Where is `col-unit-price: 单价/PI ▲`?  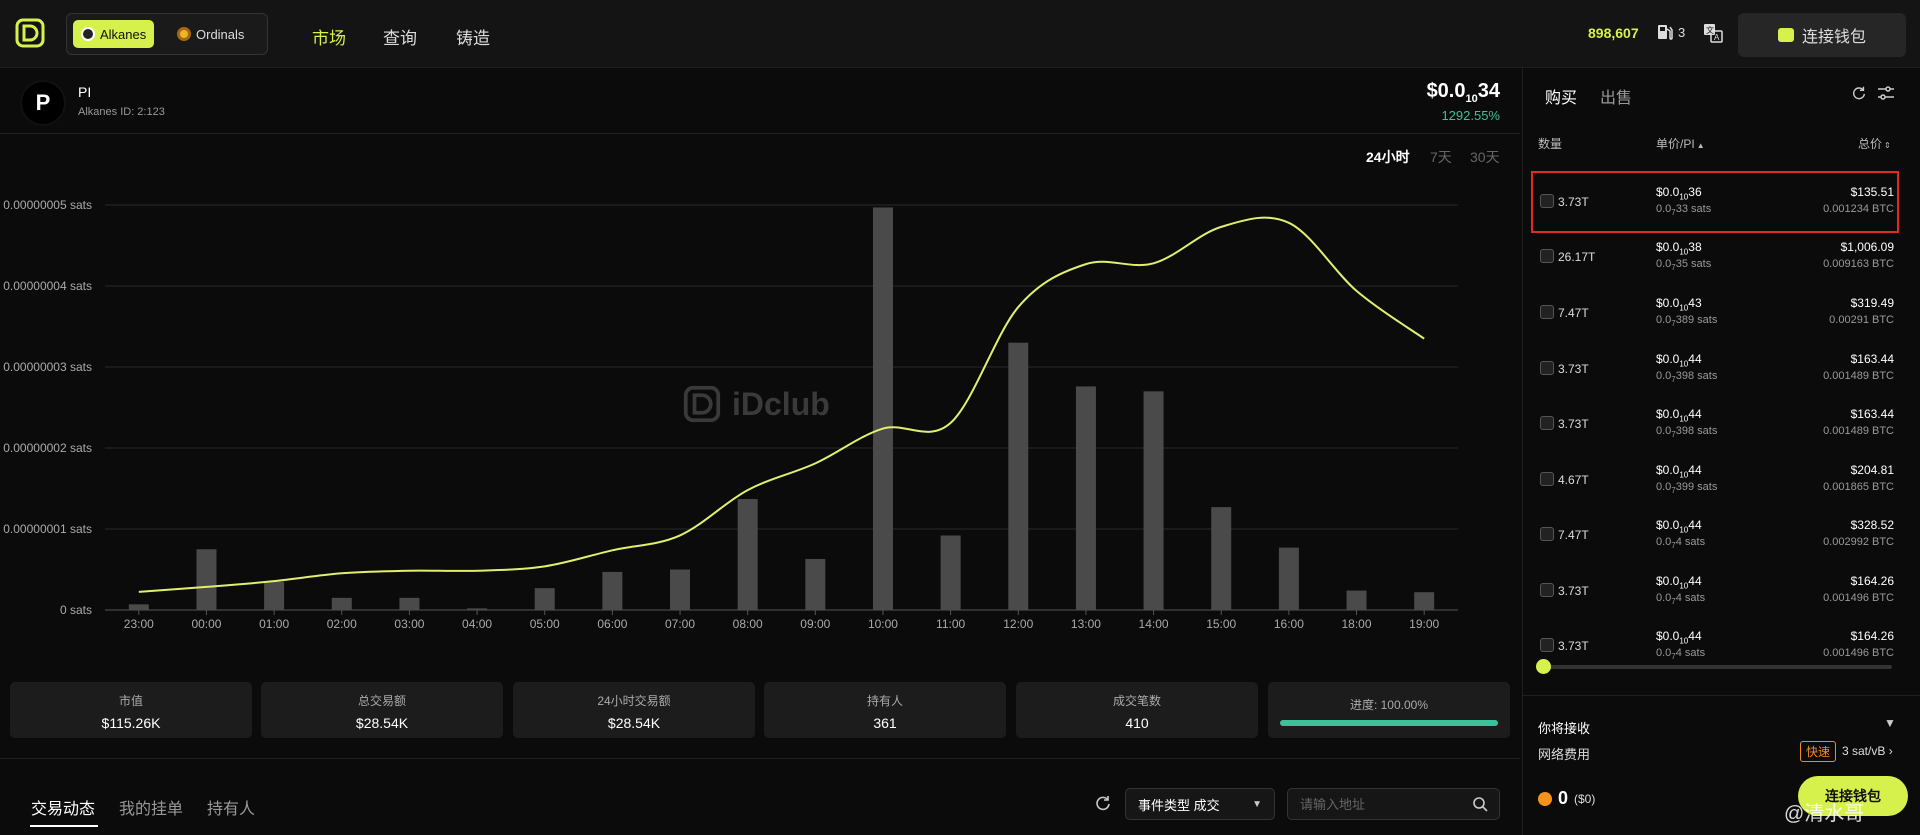 col-unit-price: 单价/PI ▲ is located at coordinates (1680, 143).